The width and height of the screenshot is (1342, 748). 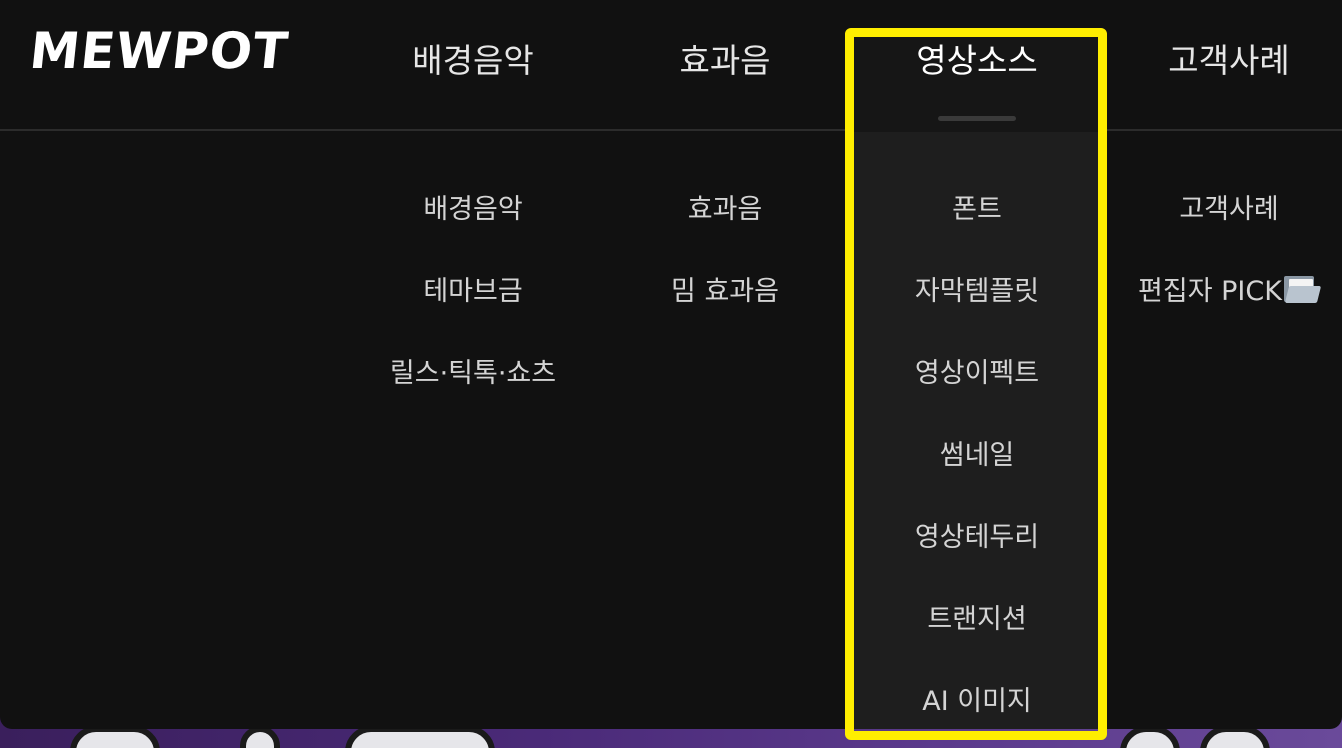 I want to click on submenu-item-editor-pick: 편집자 PICK, so click(x=1223, y=309).